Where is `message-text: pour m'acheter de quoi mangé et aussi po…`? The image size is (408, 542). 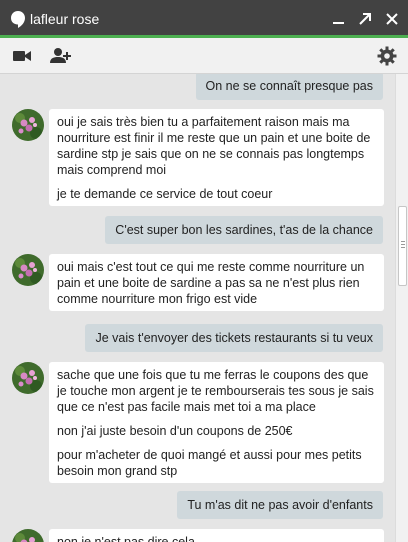
message-text: pour m'acheter de quoi mangé et aussi po… is located at coordinates (209, 463).